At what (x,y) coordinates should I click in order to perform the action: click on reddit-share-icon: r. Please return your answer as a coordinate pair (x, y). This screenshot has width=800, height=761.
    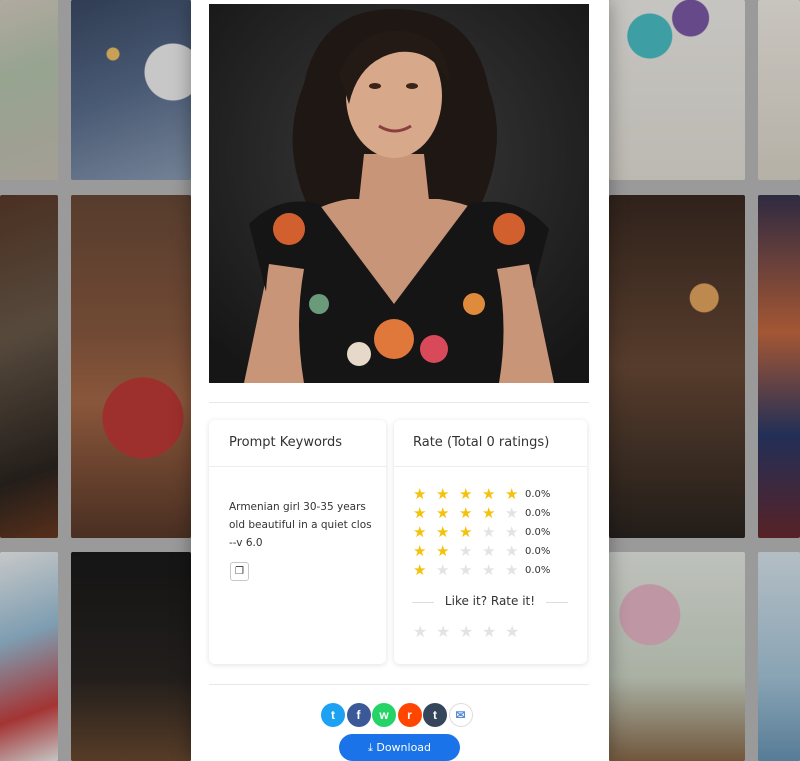
    Looking at the image, I should click on (409, 715).